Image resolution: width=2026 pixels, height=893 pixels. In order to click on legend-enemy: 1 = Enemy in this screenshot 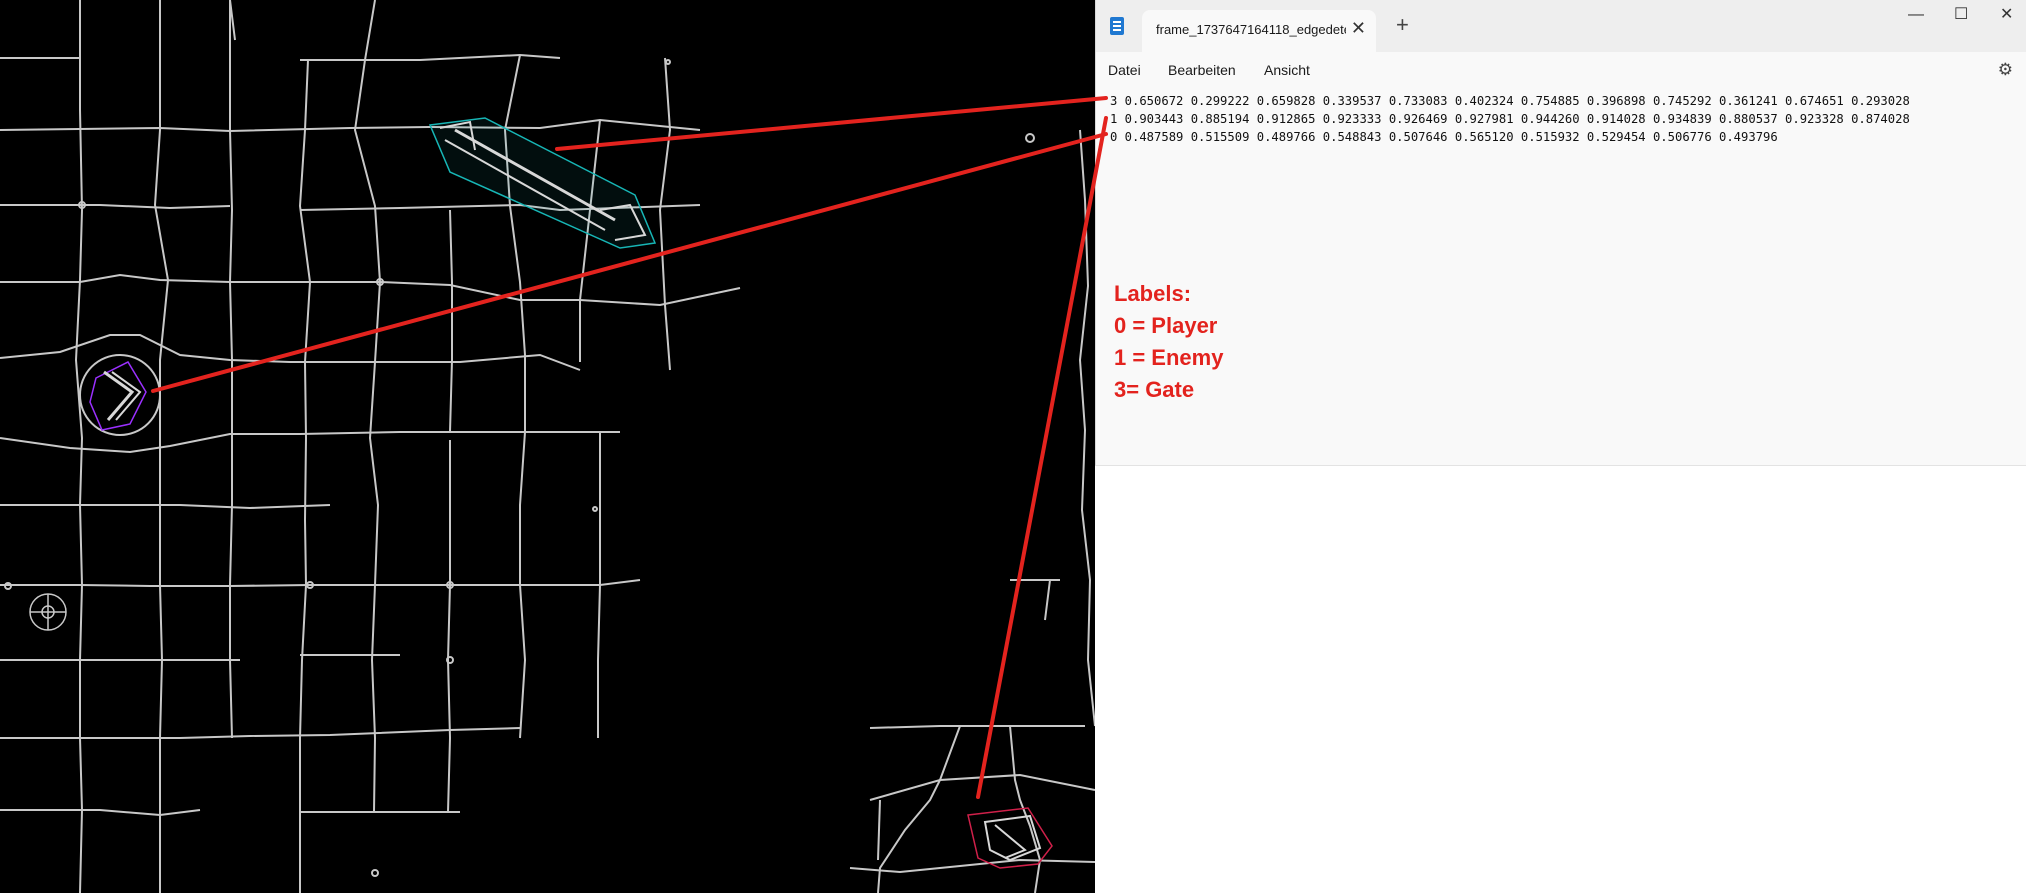, I will do `click(1169, 357)`.